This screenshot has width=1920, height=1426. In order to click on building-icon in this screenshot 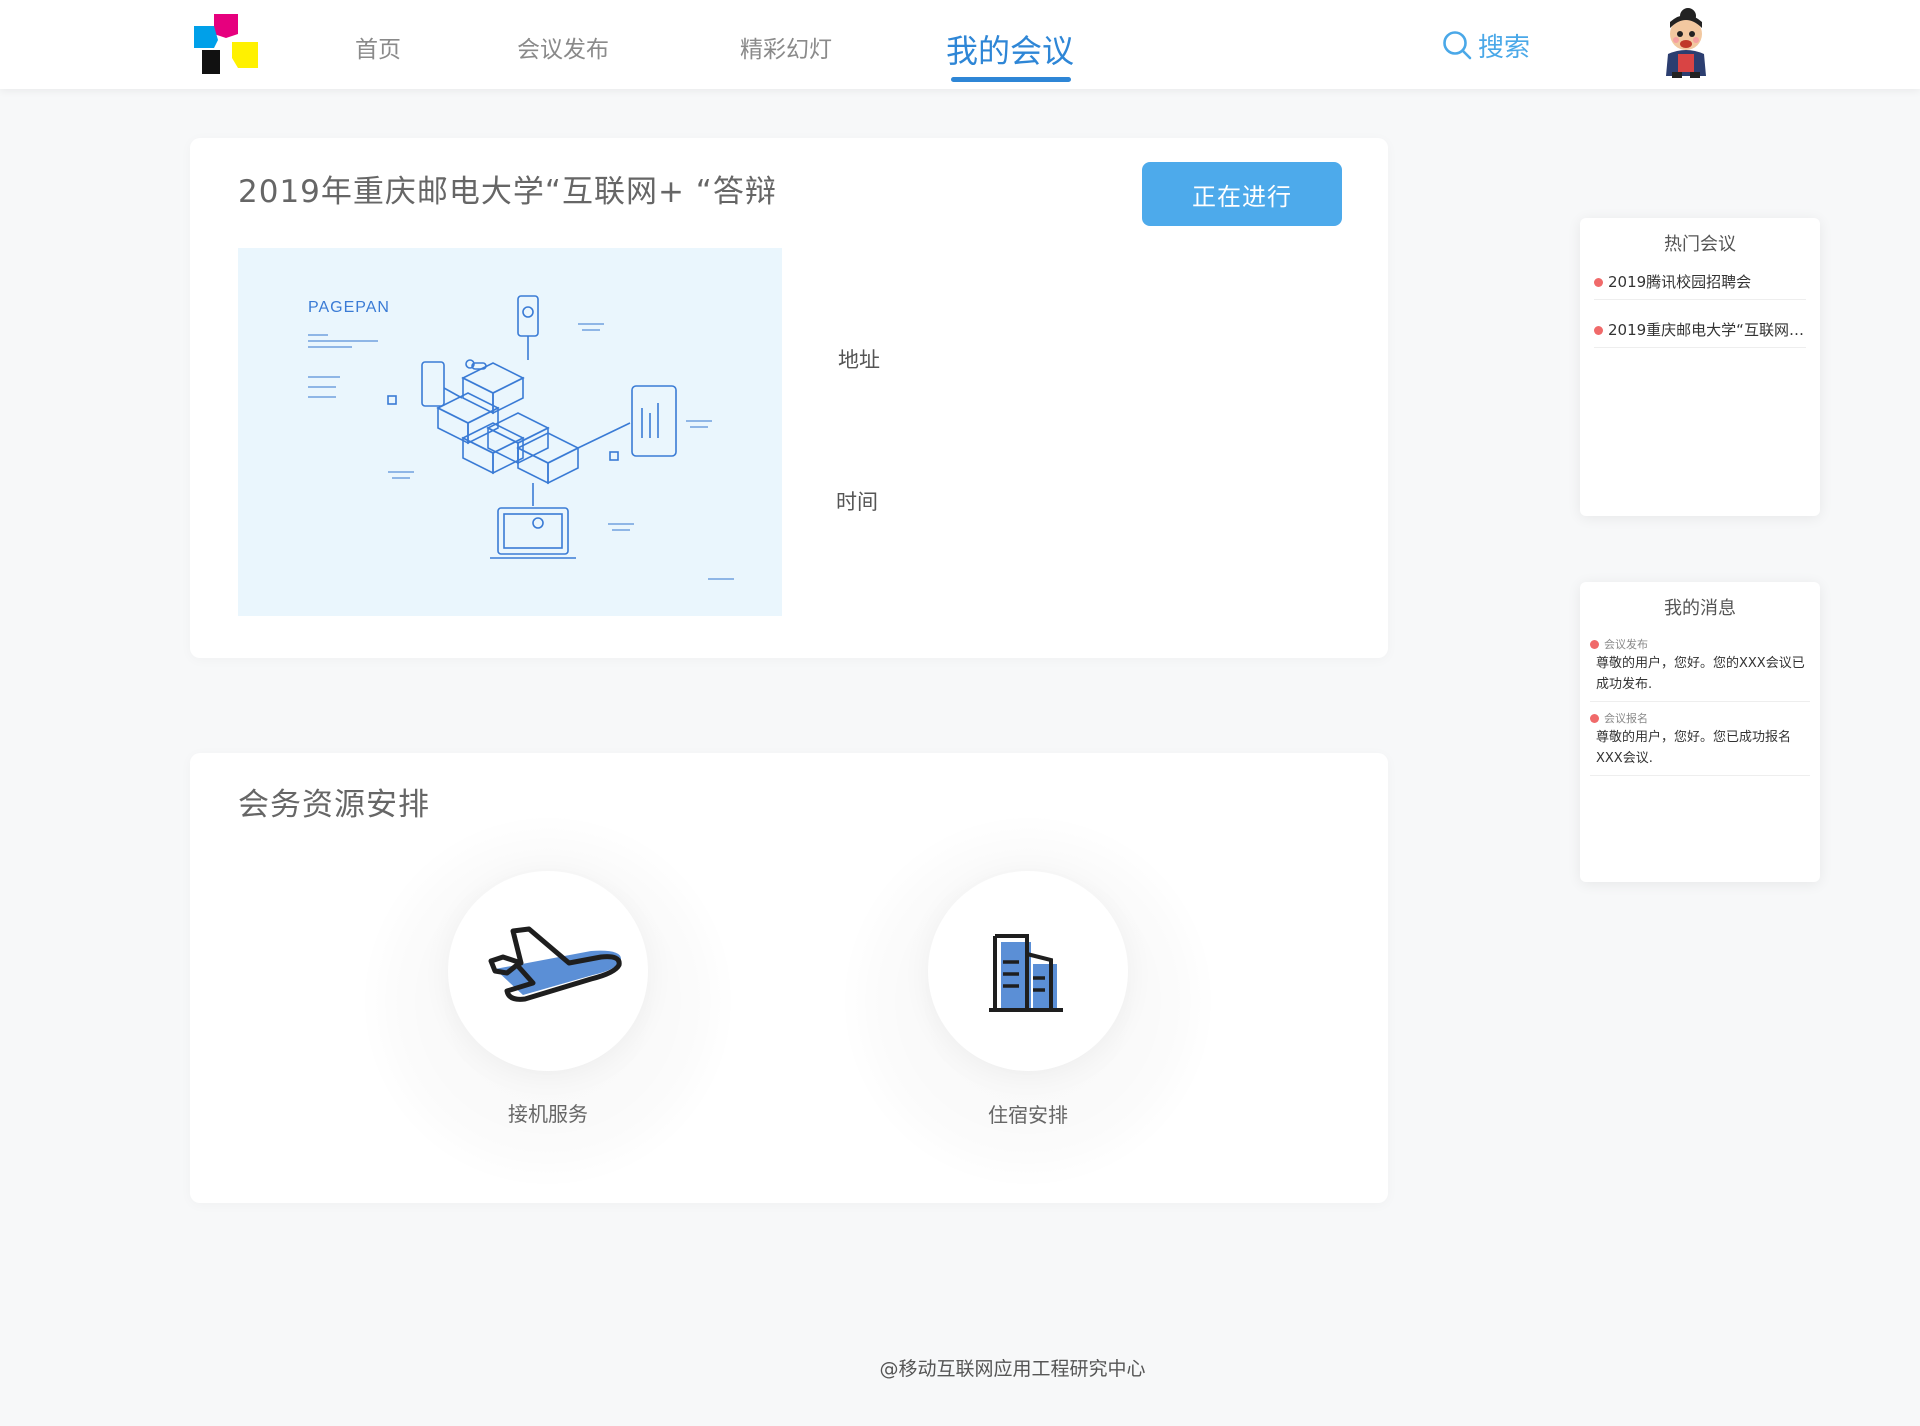, I will do `click(1026, 973)`.